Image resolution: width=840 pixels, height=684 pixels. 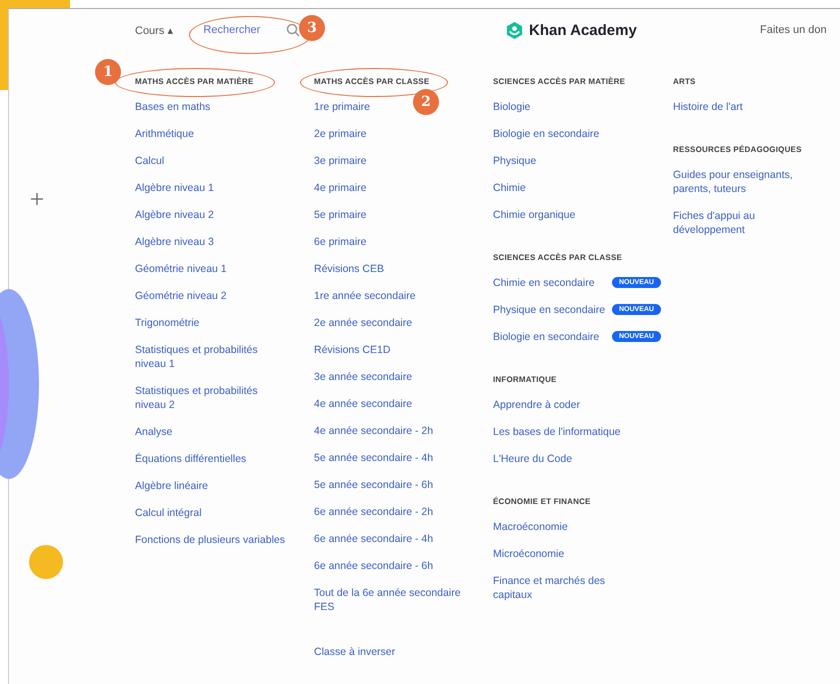 I want to click on logo-icon, so click(x=514, y=30).